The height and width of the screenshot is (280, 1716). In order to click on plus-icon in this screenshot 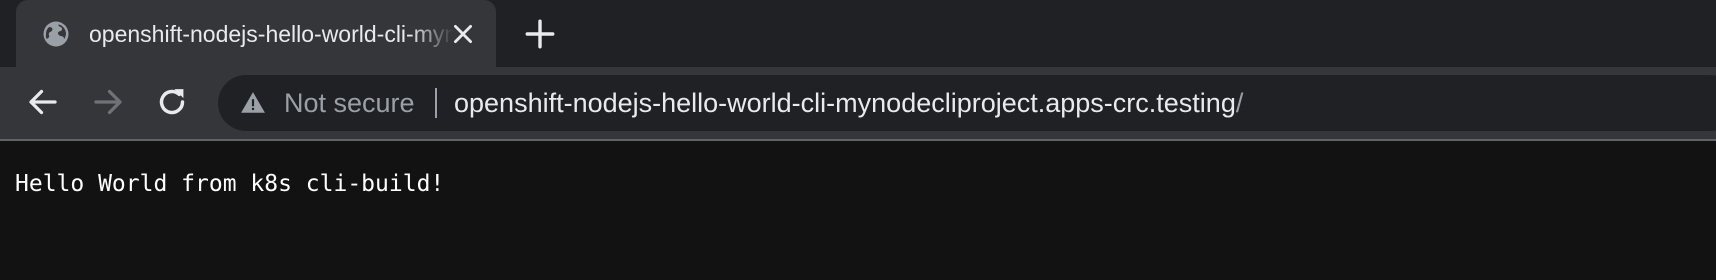, I will do `click(540, 34)`.